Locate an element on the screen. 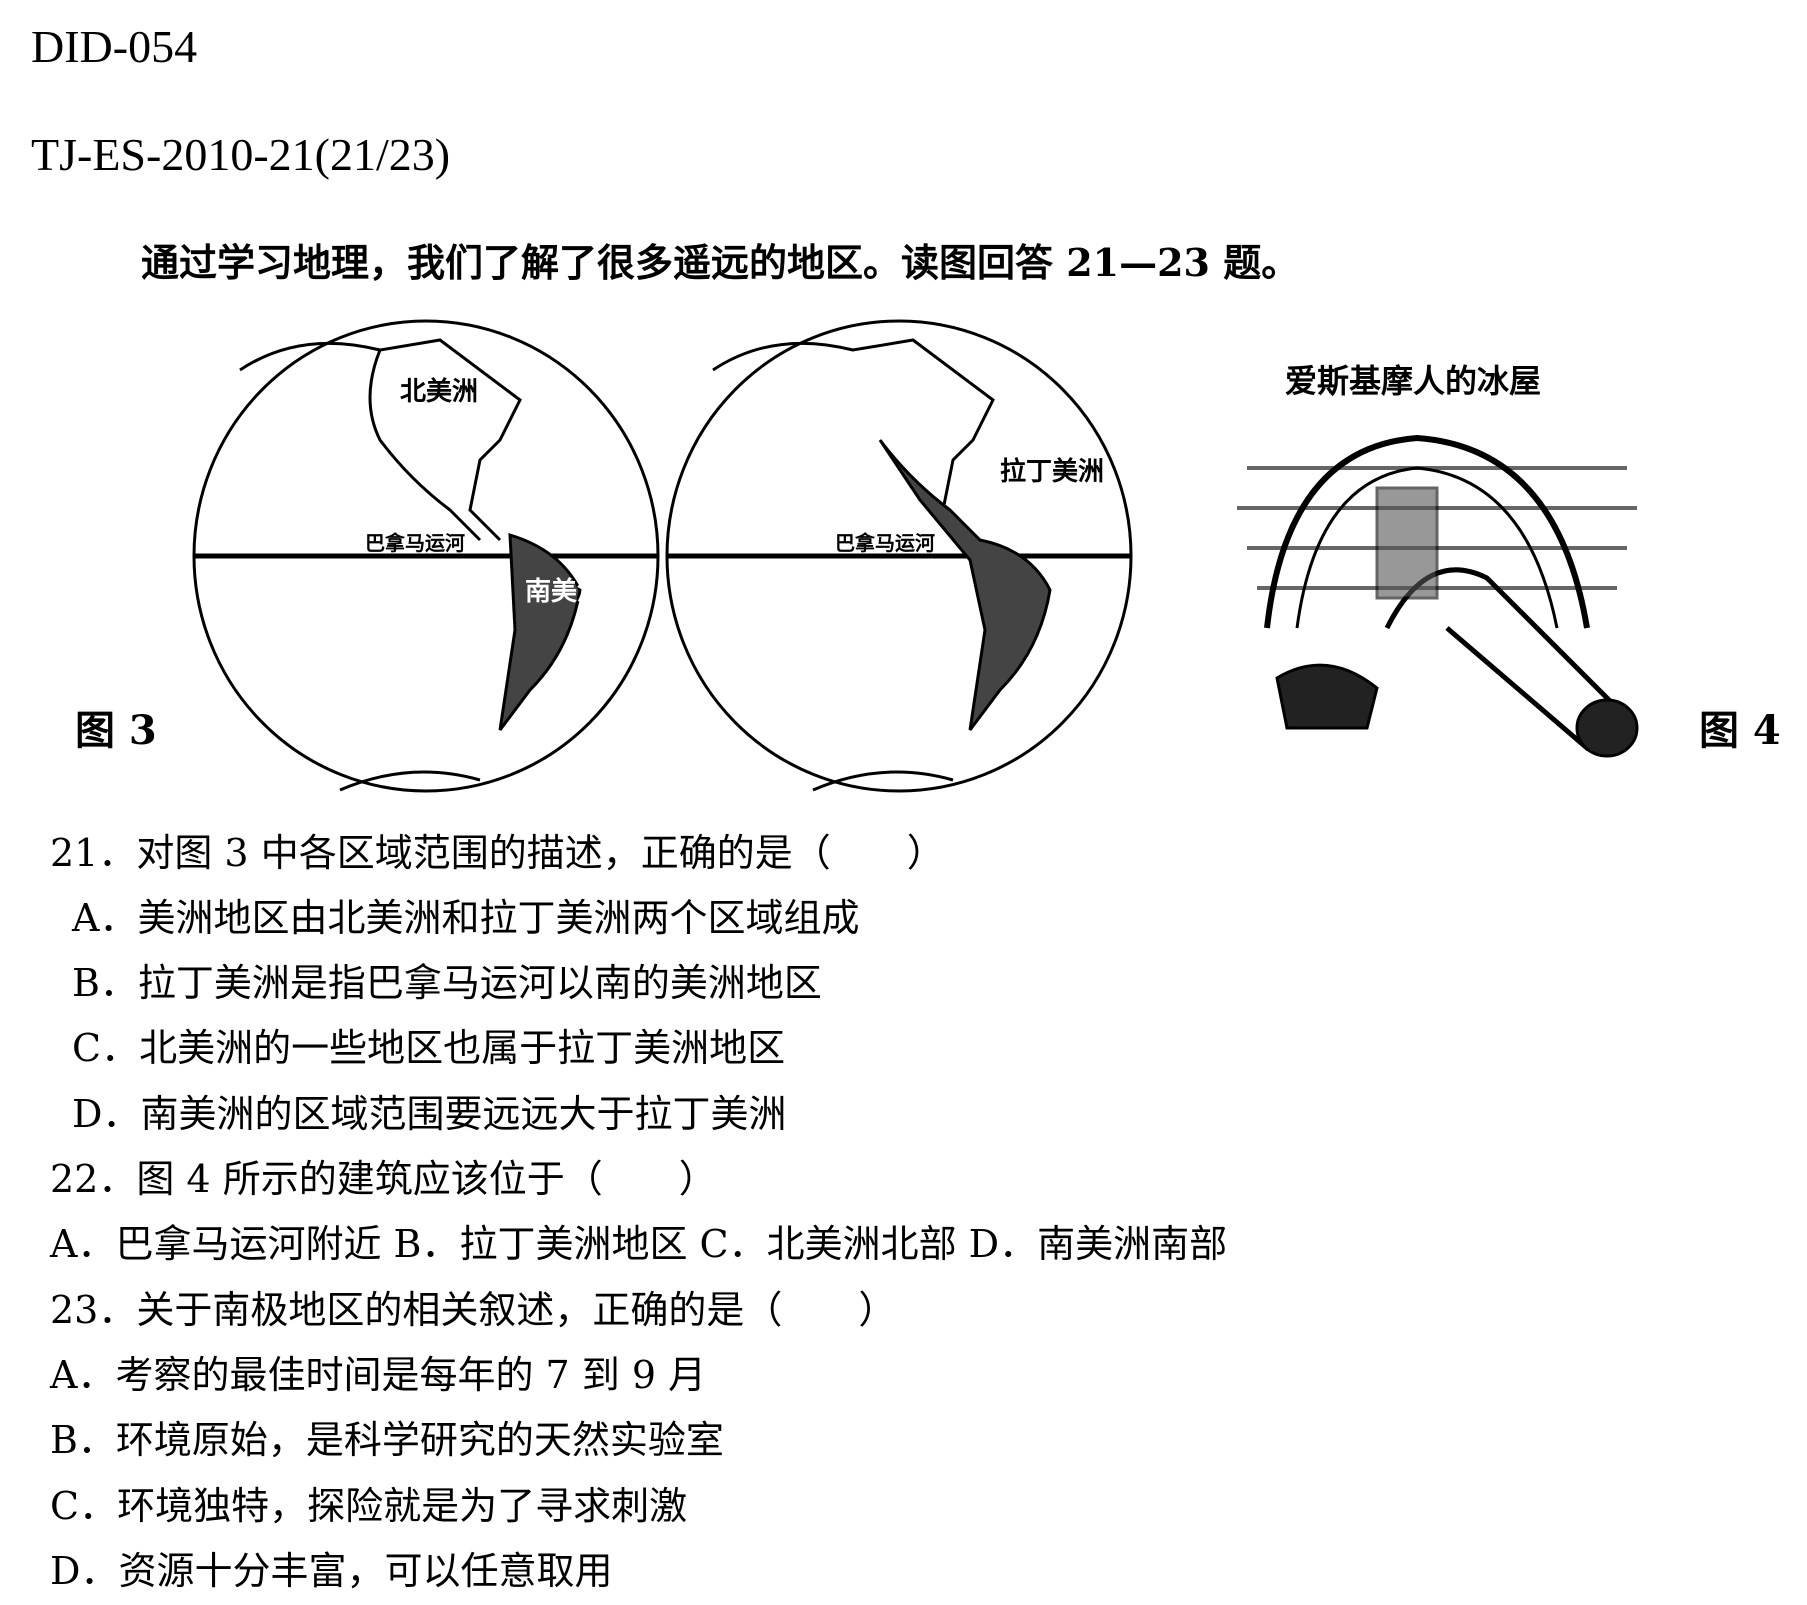  question-22-stem: 22．图 4 所示的建筑应该位于（ ） is located at coordinates (383, 1179).